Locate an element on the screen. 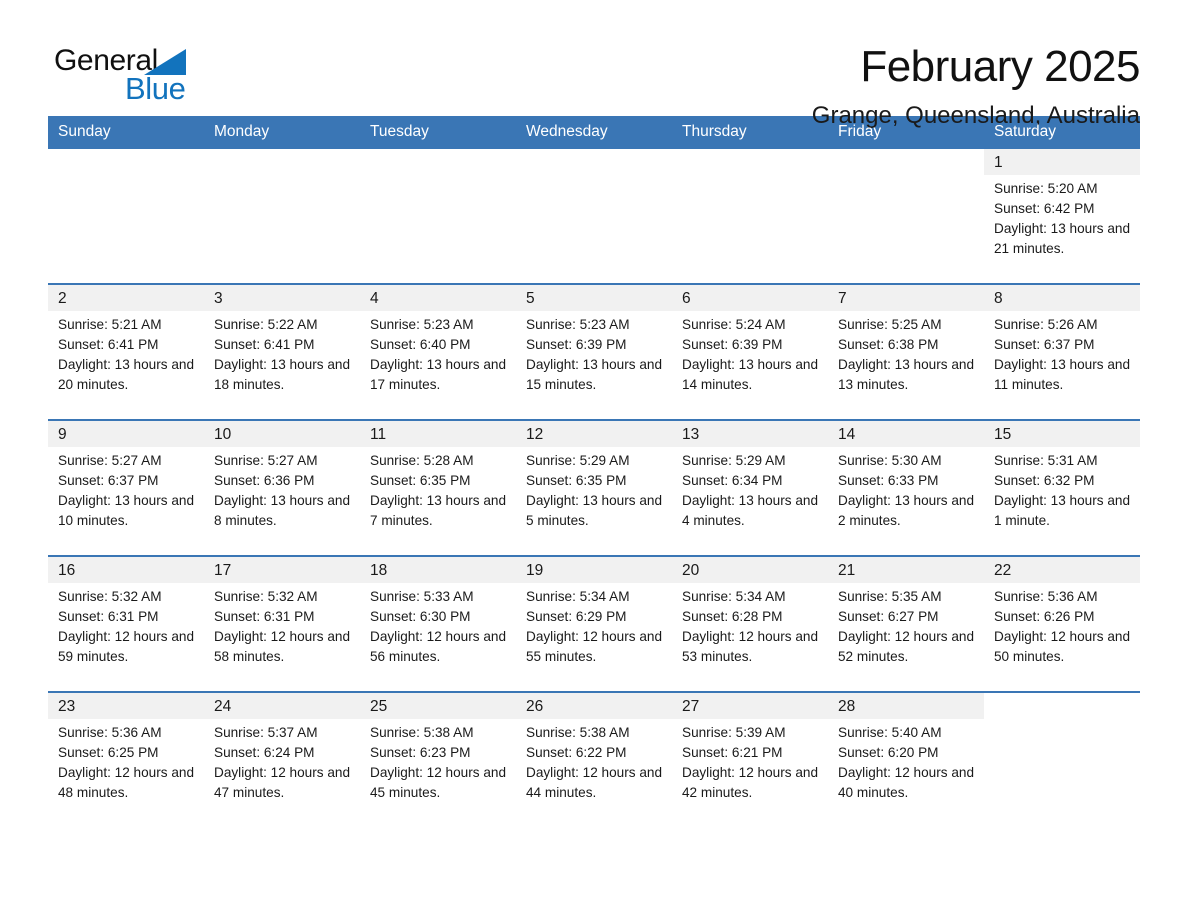 The width and height of the screenshot is (1188, 918). sunrise-text: Sunrise: 5:34 AM is located at coordinates (734, 596).